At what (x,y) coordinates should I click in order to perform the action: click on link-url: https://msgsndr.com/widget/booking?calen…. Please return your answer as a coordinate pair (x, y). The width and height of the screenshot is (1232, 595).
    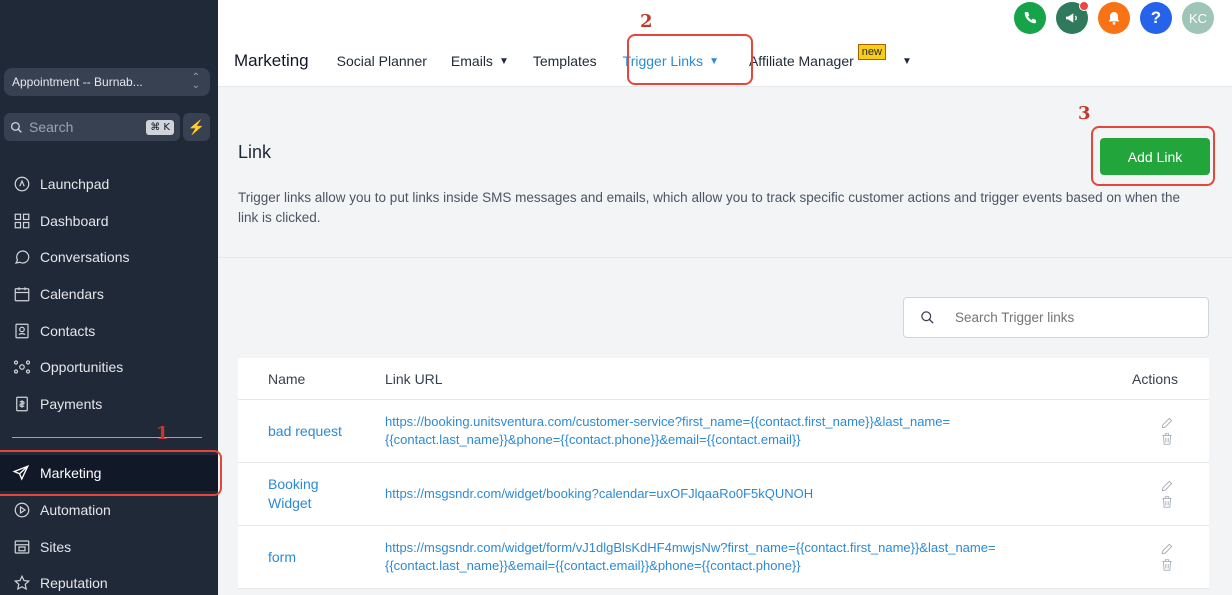
    Looking at the image, I should click on (735, 494).